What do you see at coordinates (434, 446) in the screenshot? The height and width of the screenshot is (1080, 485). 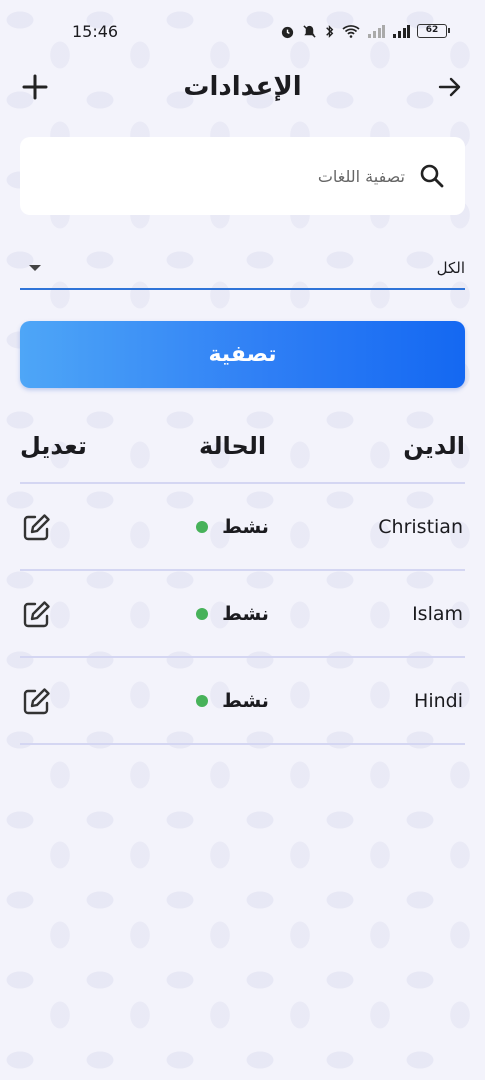 I see `column-header-religion: الدين` at bounding box center [434, 446].